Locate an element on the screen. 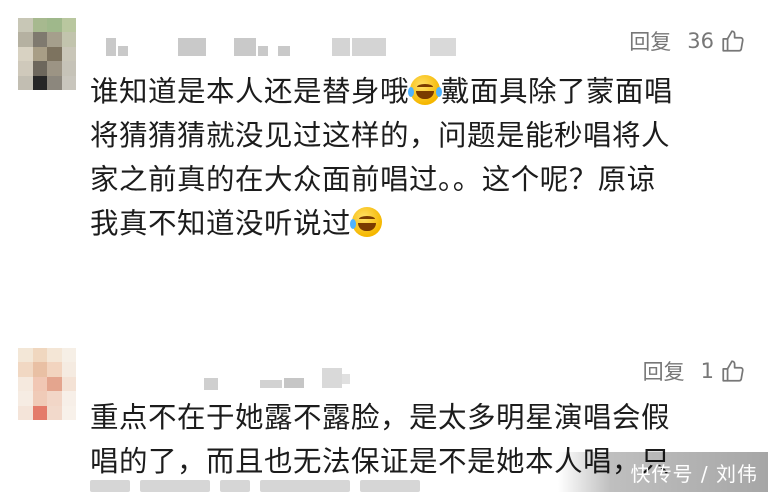  like-count: 1 is located at coordinates (707, 371).